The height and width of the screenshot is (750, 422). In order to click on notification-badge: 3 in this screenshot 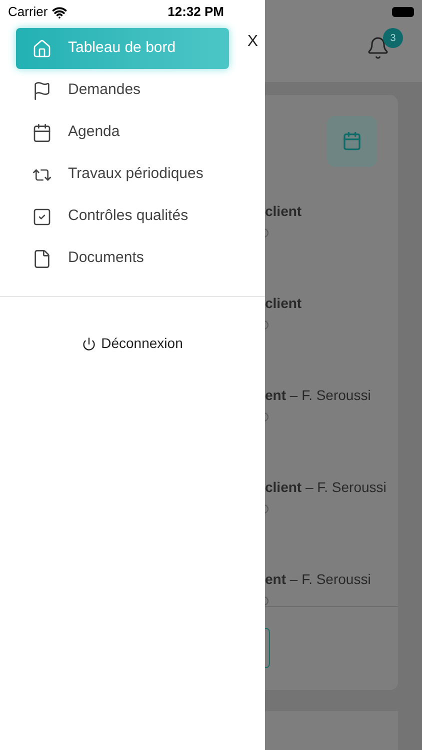, I will do `click(393, 38)`.